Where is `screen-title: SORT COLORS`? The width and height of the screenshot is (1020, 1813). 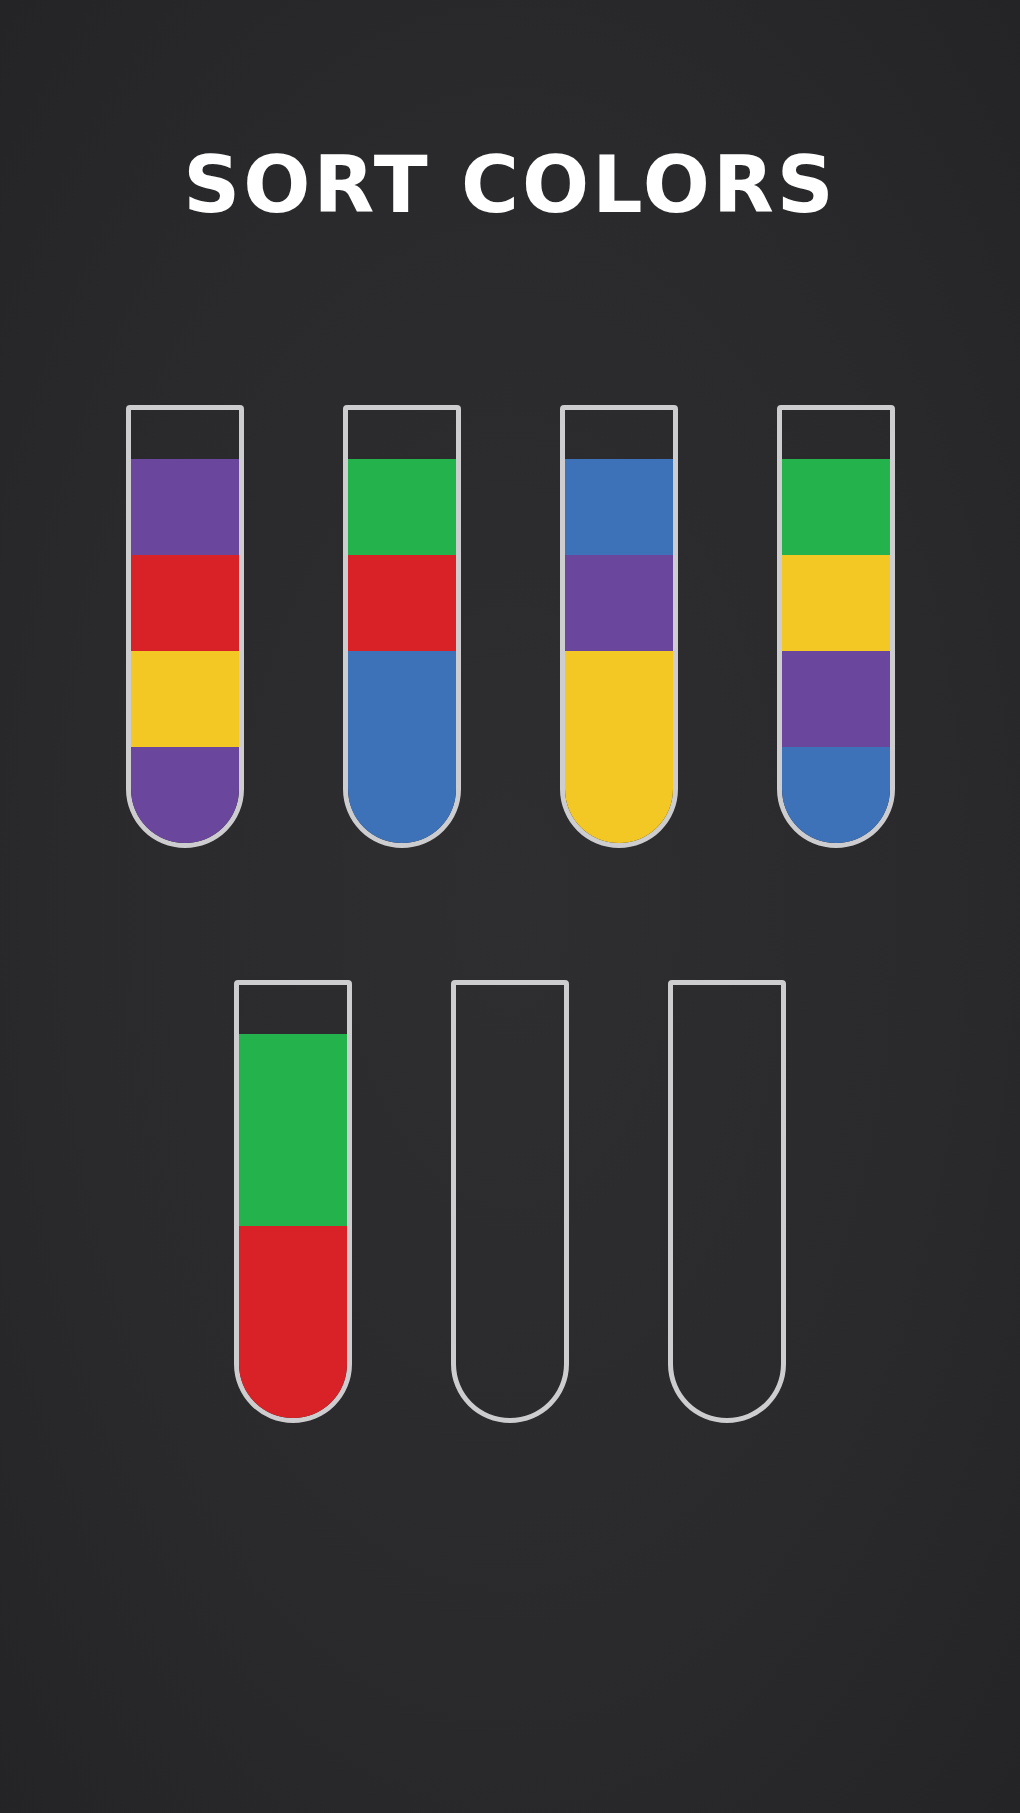 screen-title: SORT COLORS is located at coordinates (510, 185).